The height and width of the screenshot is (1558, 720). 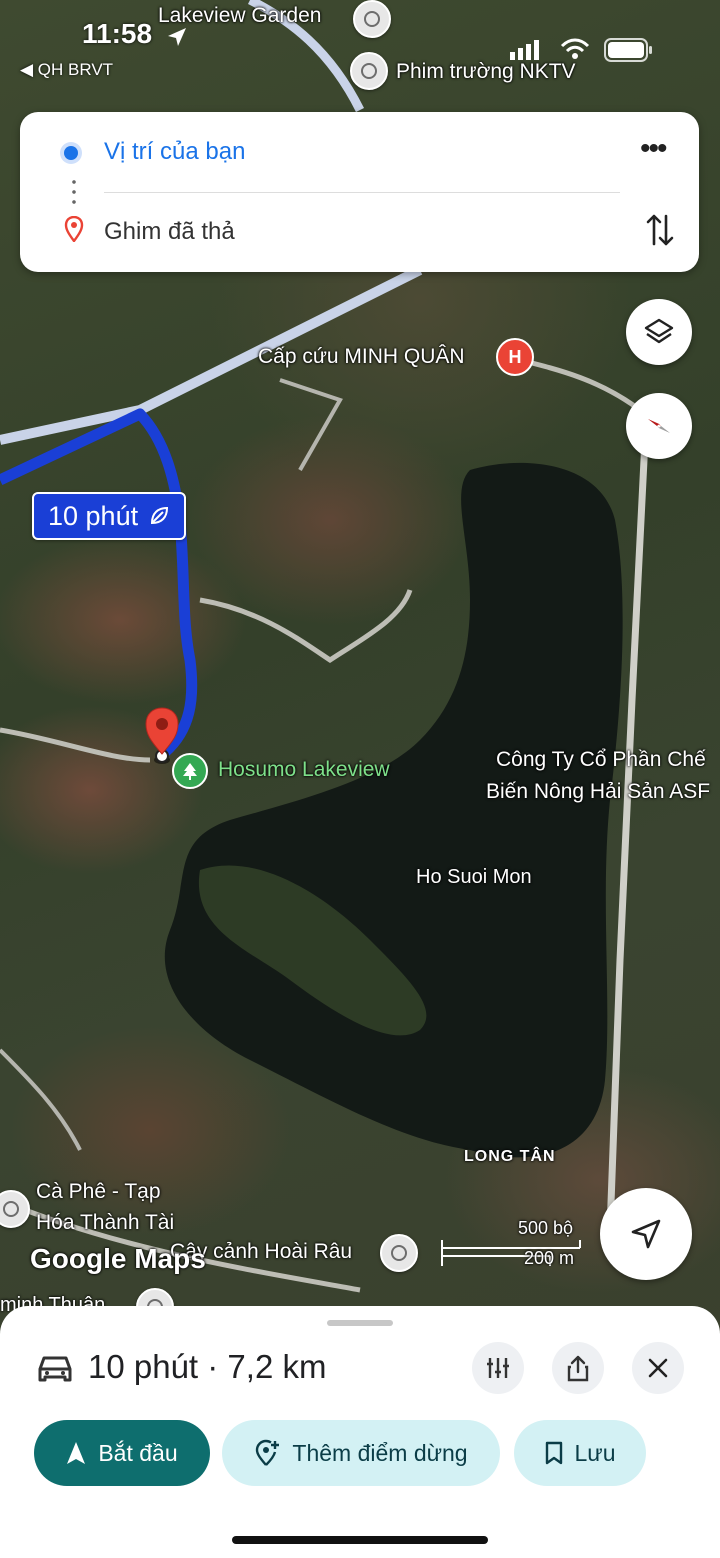 I want to click on destination-field: Ghim đã thả, so click(x=169, y=232).